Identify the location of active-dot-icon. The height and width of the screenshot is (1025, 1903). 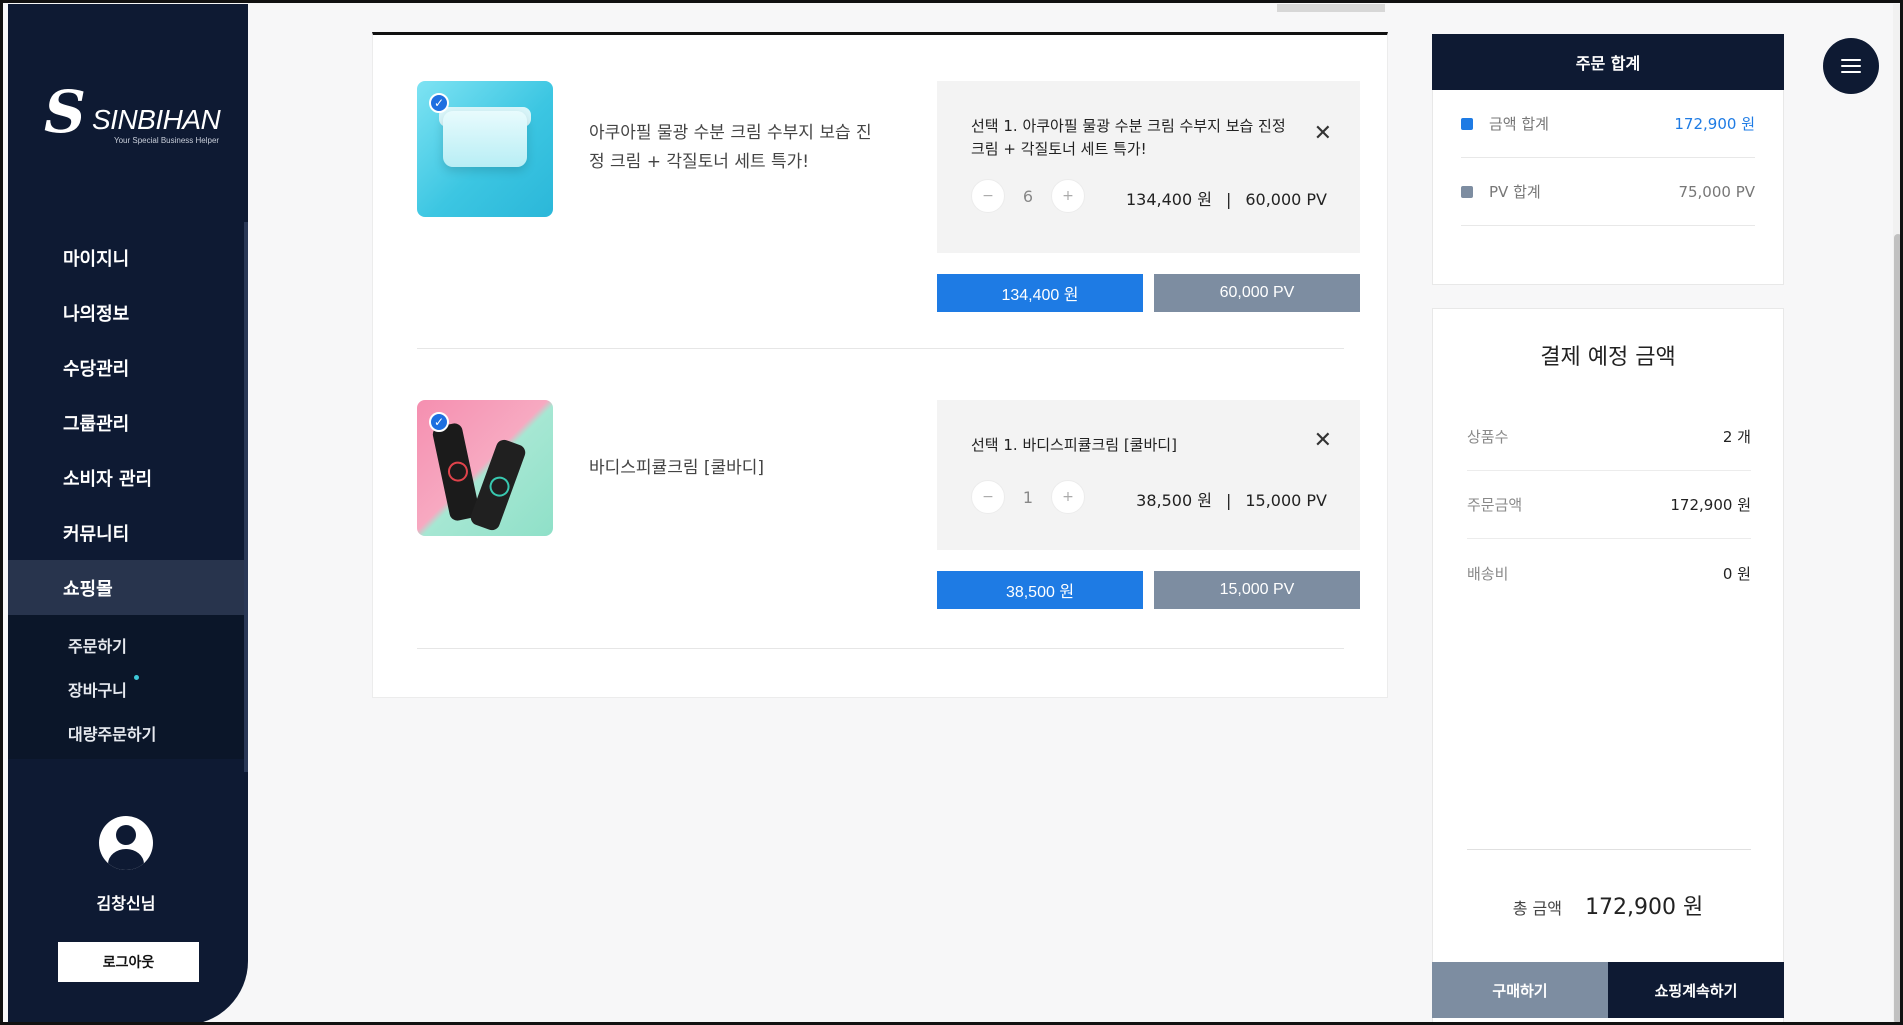
(136, 677).